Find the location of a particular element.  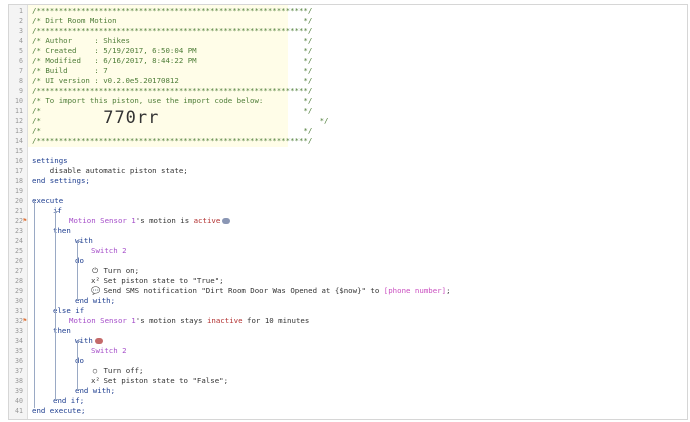

code-line: 37 ○ Turn off; is located at coordinates (79, 371).